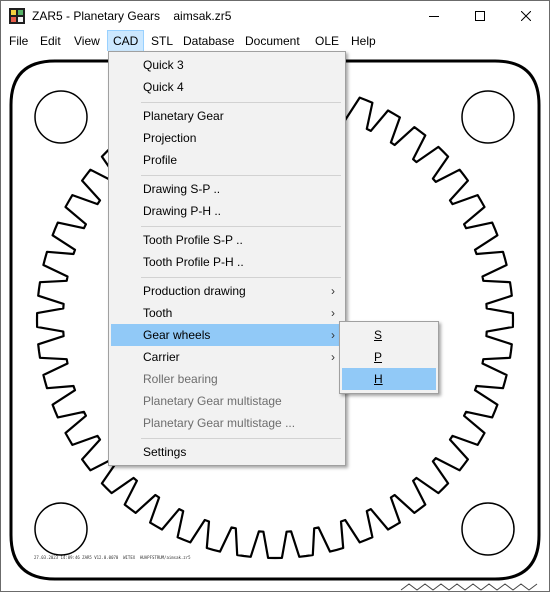 The width and height of the screenshot is (550, 594). Describe the element at coordinates (50, 41) in the screenshot. I see `menu-edit: Edit` at that location.